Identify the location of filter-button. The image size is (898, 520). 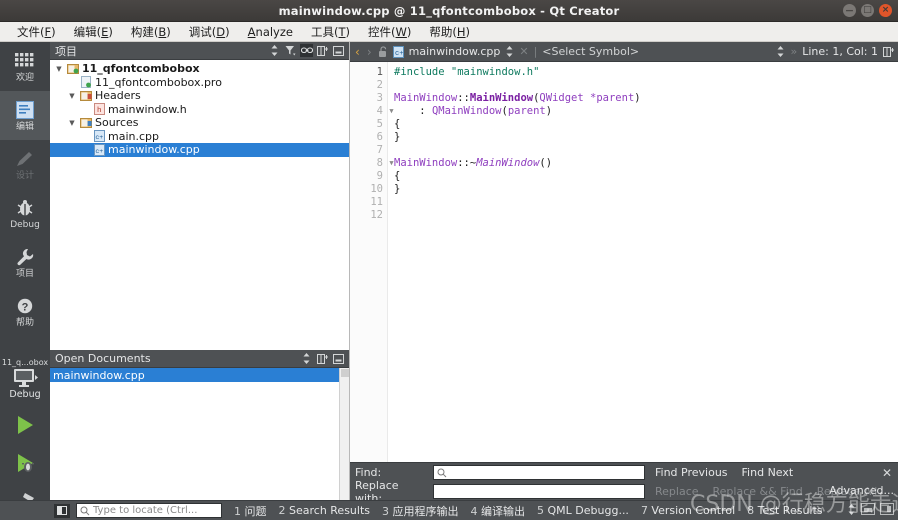
(290, 50).